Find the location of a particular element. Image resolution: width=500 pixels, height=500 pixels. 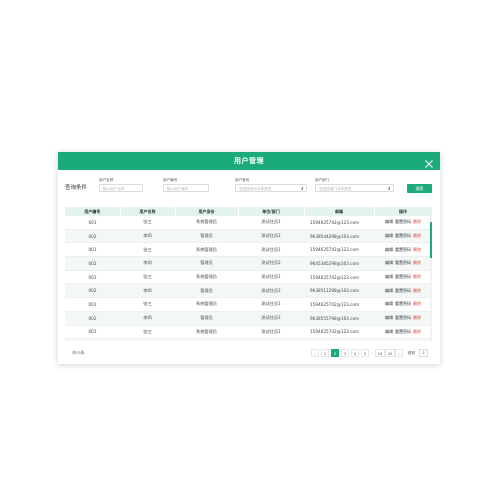

cell-user-email: 9638544298@163.com is located at coordinates (339, 236).